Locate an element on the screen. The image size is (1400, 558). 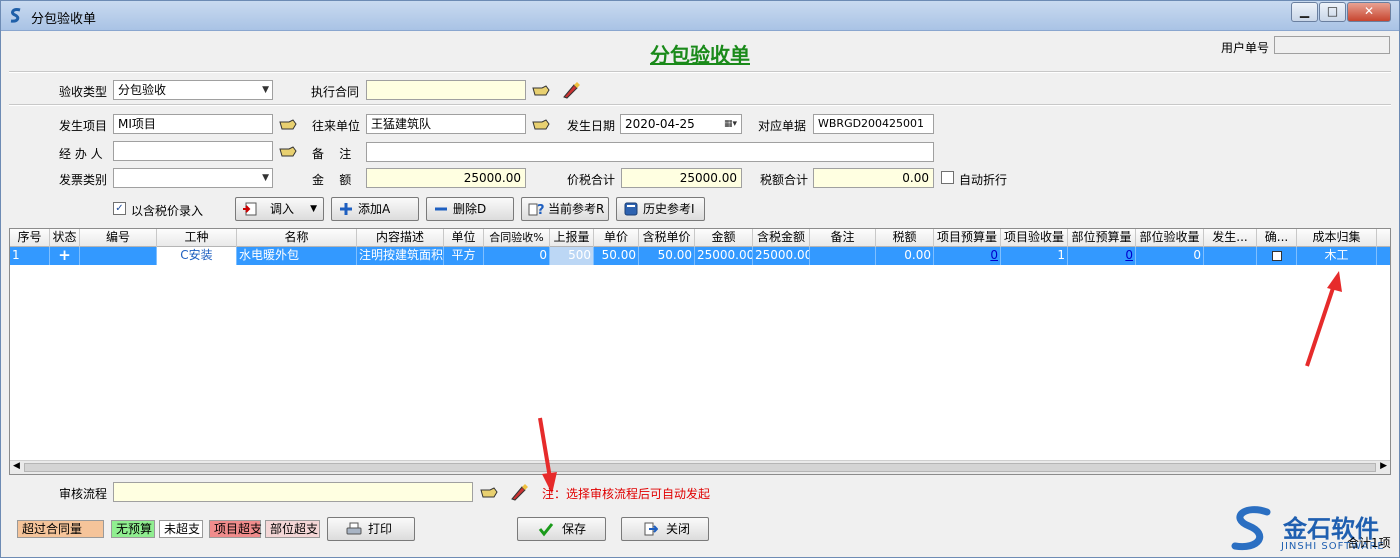
contract-field is located at coordinates (446, 90).